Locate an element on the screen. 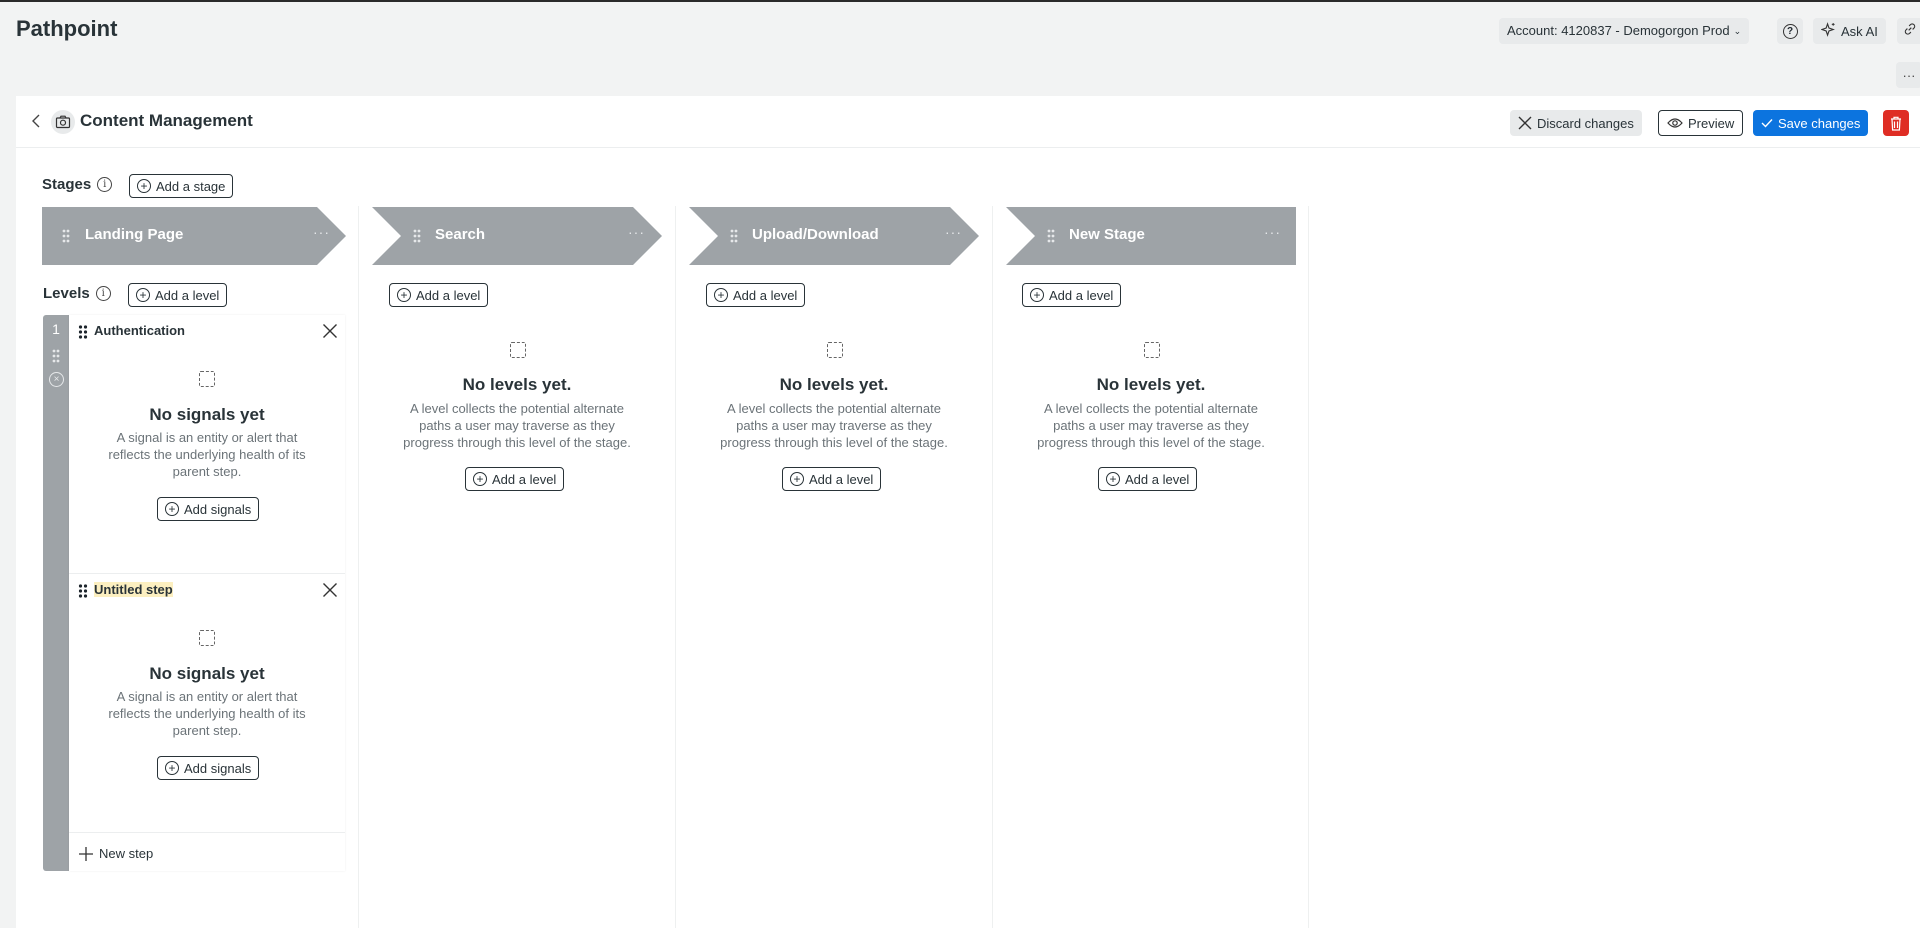 Image resolution: width=1920 pixels, height=928 pixels. help-button: ? is located at coordinates (1790, 31).